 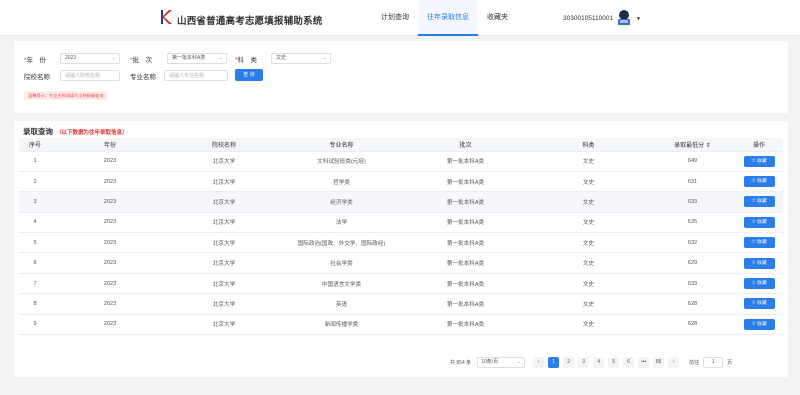 What do you see at coordinates (694, 362) in the screenshot?
I see `goto-label: 前往` at bounding box center [694, 362].